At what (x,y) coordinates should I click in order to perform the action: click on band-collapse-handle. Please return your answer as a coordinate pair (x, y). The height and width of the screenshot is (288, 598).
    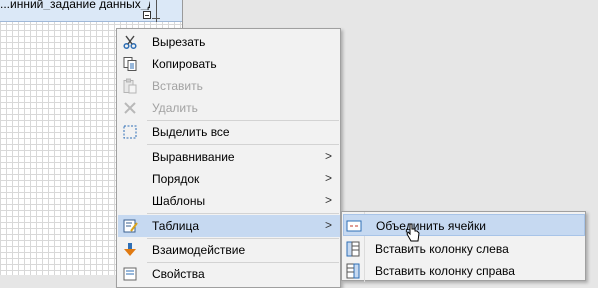
    Looking at the image, I should click on (147, 15).